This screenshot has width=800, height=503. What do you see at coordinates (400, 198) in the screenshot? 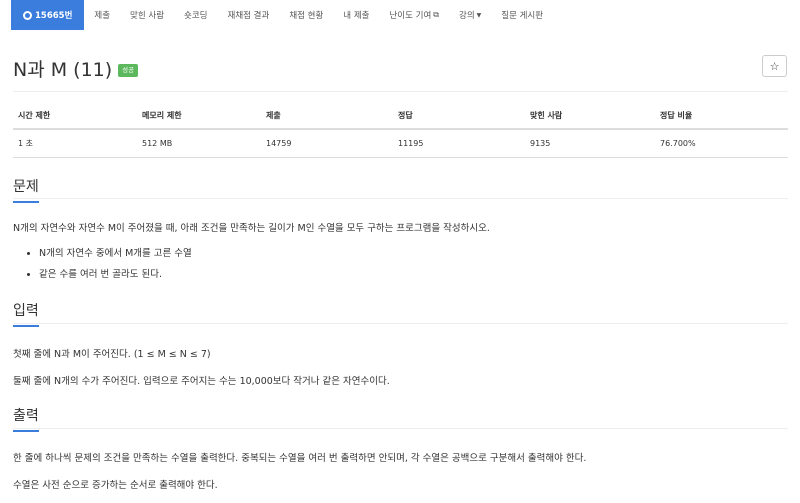
I see `problem-section-divider` at bounding box center [400, 198].